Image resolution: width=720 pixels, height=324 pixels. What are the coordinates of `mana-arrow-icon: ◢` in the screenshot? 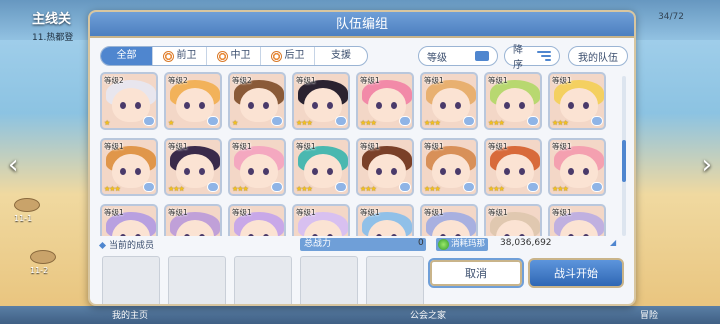 It's located at (613, 242).